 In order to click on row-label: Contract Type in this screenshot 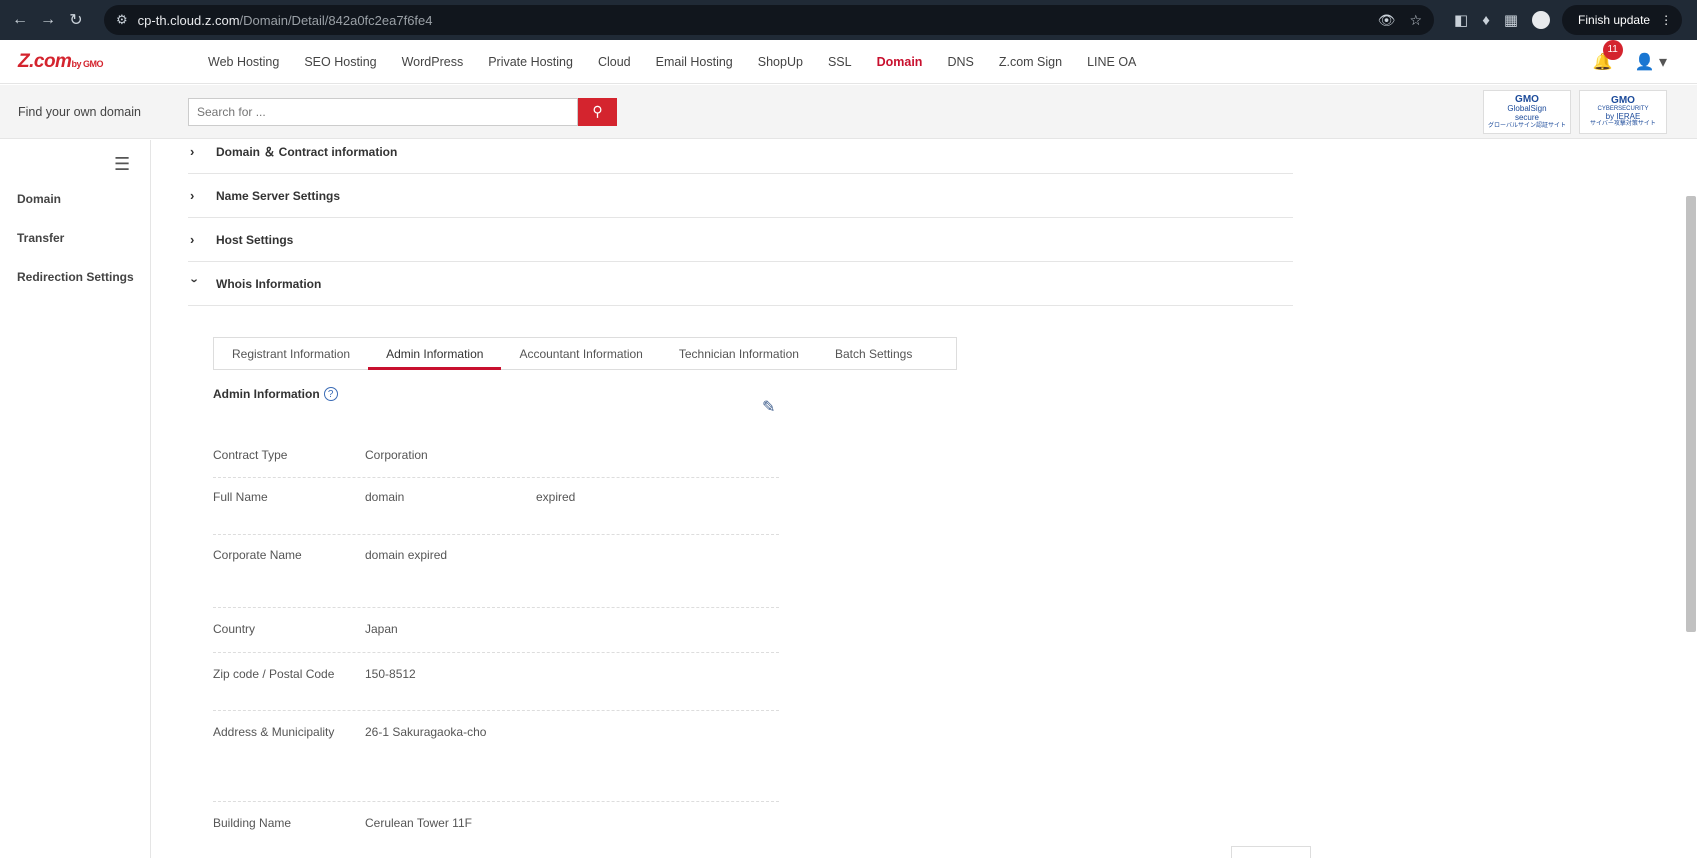, I will do `click(250, 455)`.